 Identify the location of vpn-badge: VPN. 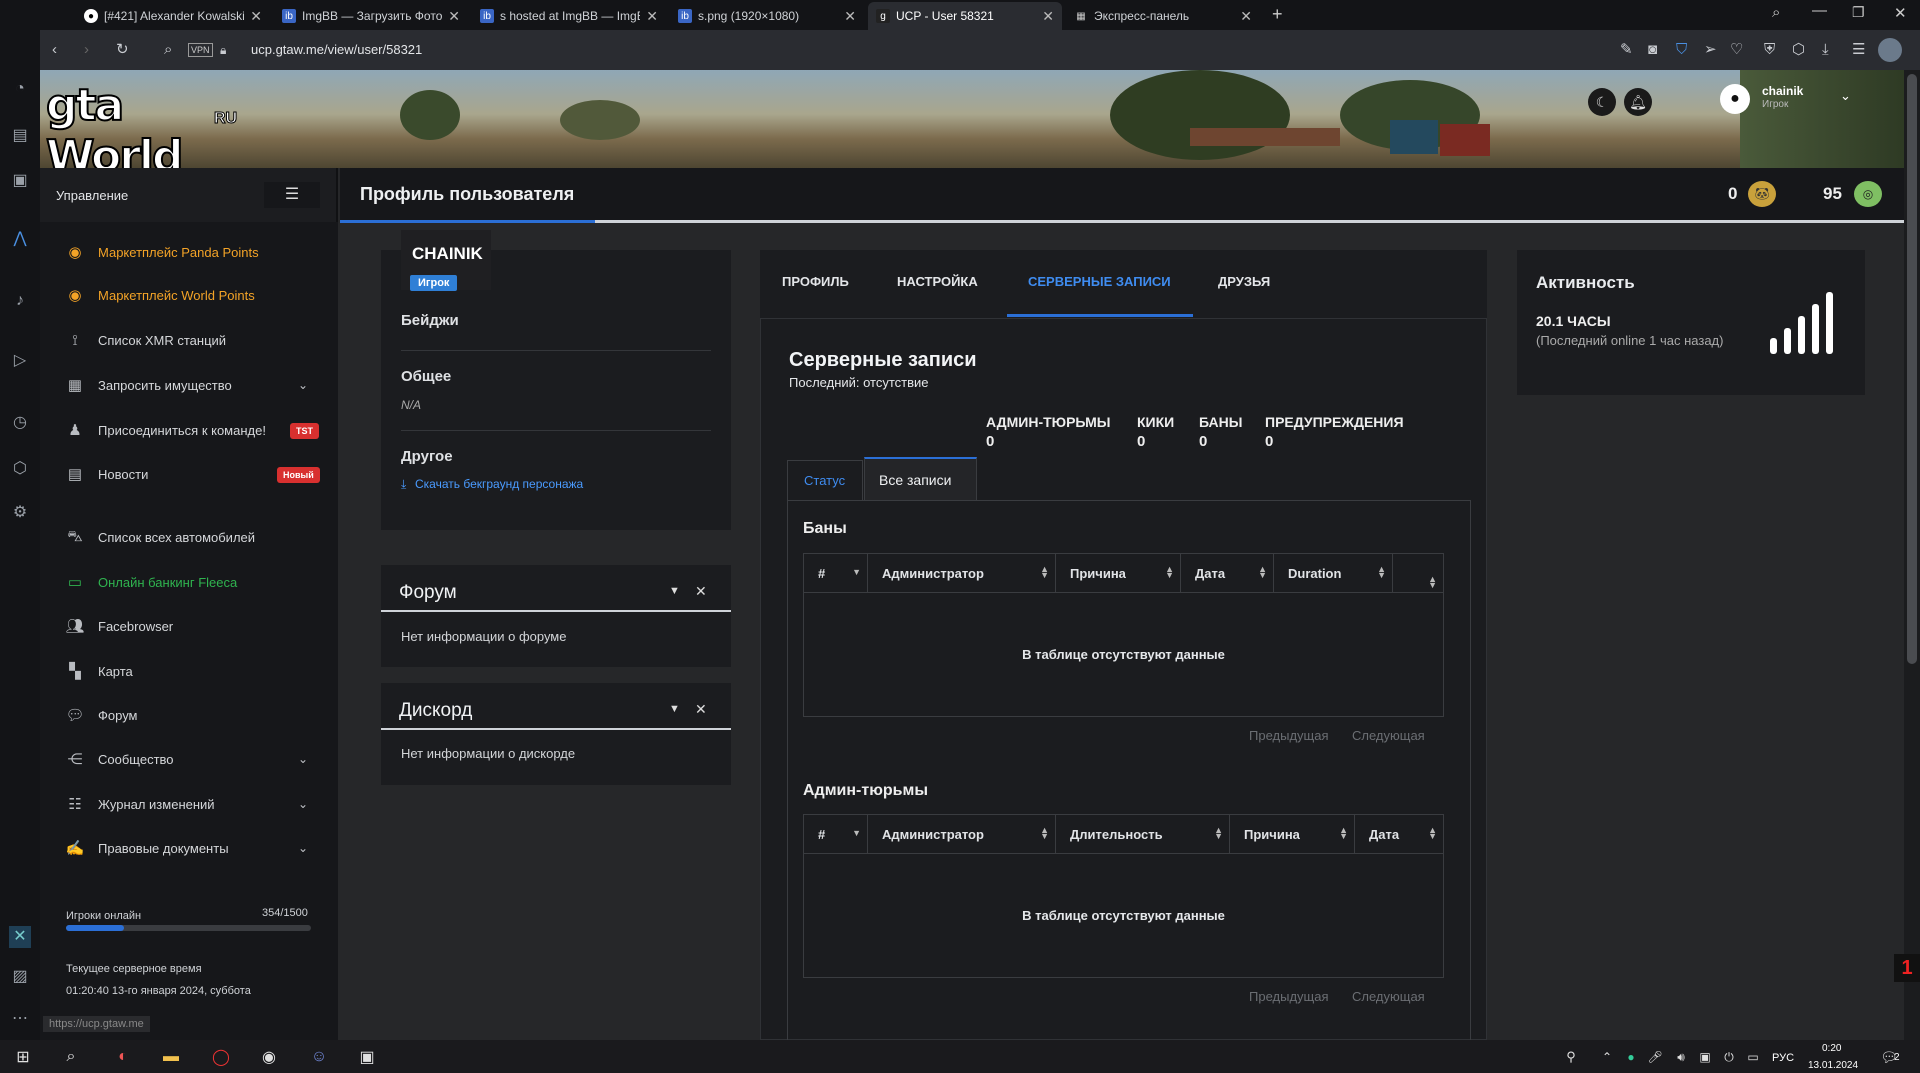
(200, 50).